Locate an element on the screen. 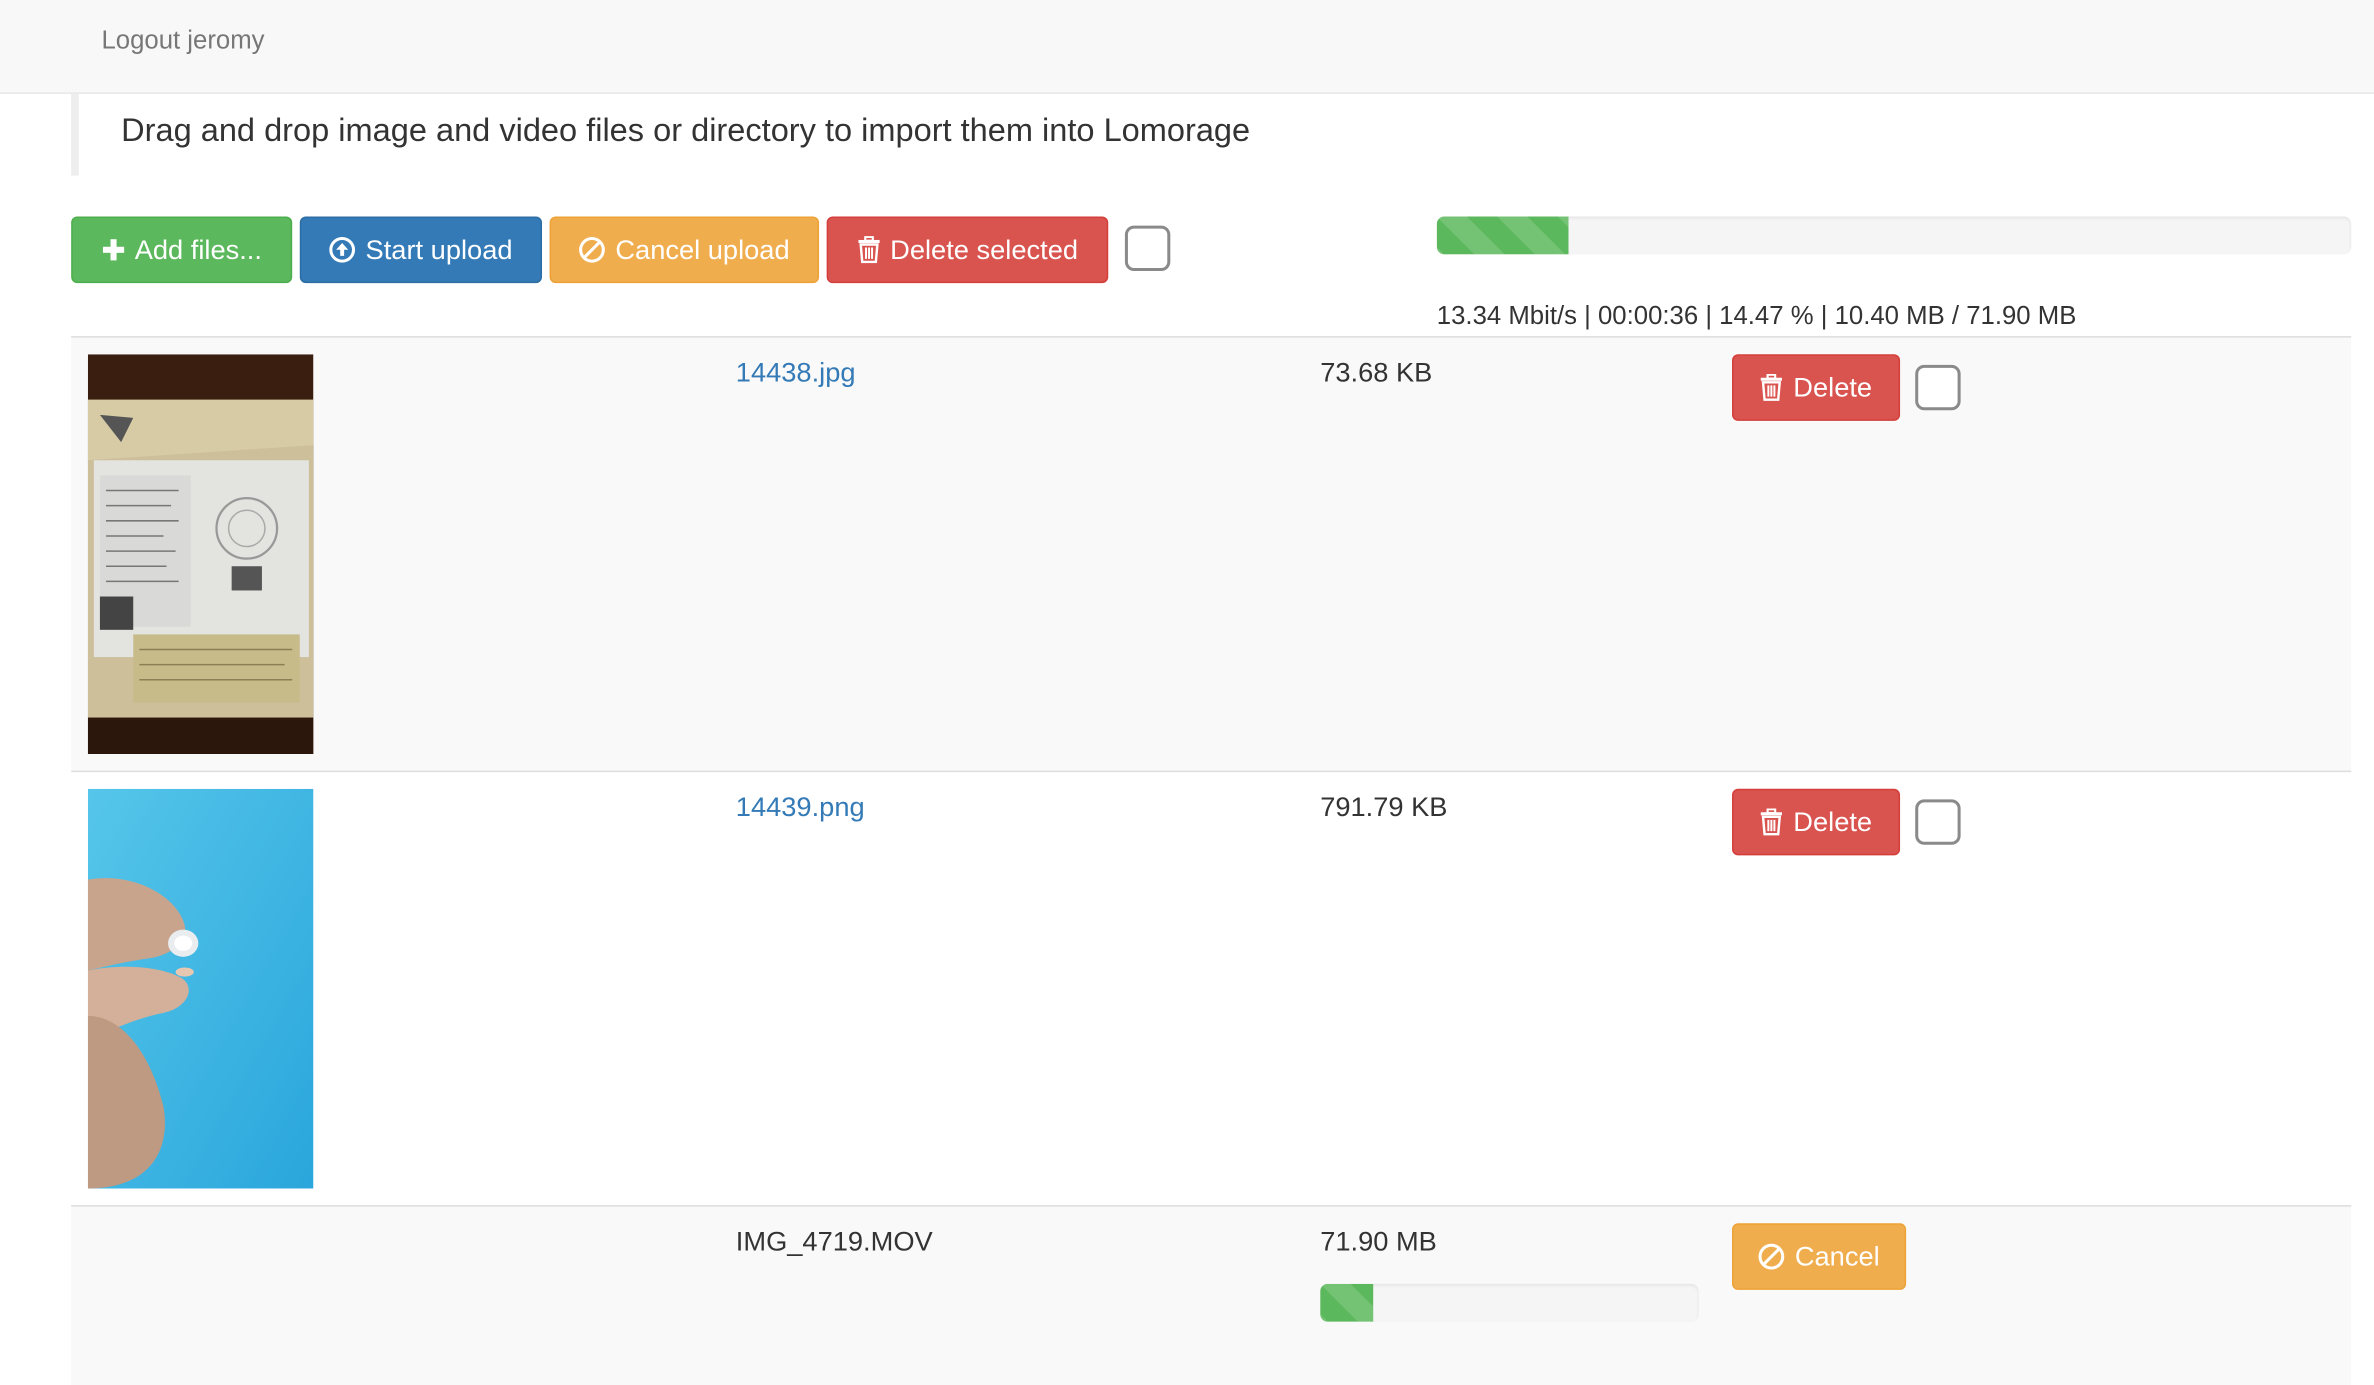 Image resolution: width=2374 pixels, height=1385 pixels. file-size: 71.90 MB is located at coordinates (1378, 1241).